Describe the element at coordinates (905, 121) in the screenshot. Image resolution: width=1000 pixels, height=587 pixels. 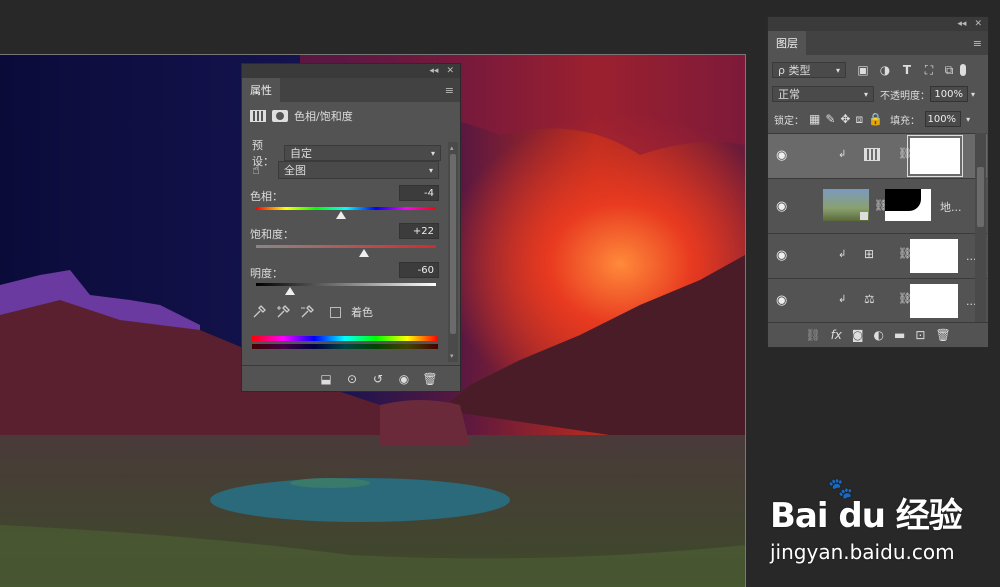
I see `fill-label: 填充：` at that location.